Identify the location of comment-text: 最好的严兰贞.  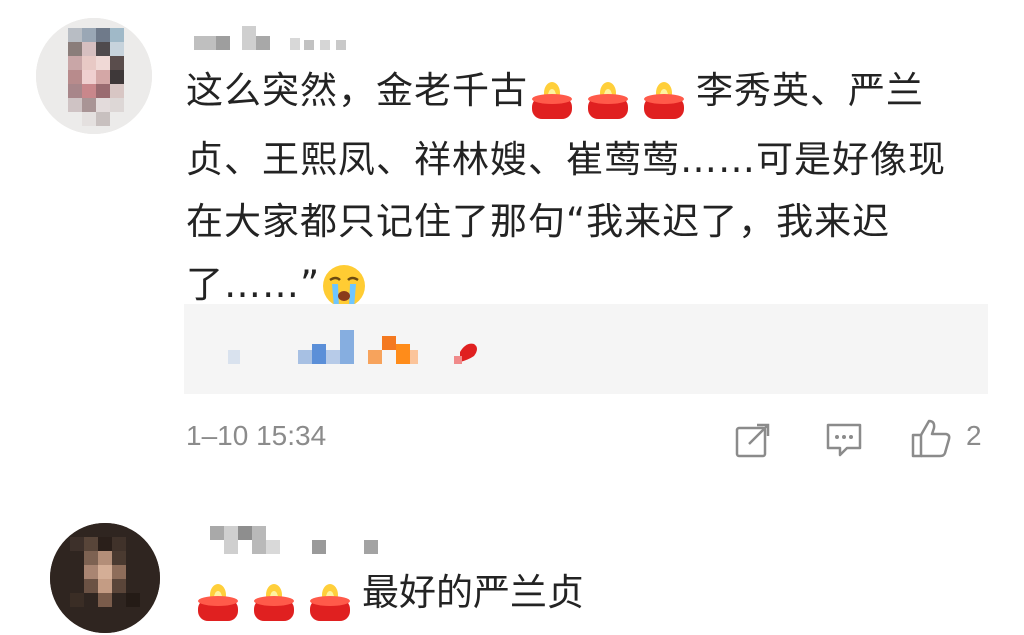
(389, 596).